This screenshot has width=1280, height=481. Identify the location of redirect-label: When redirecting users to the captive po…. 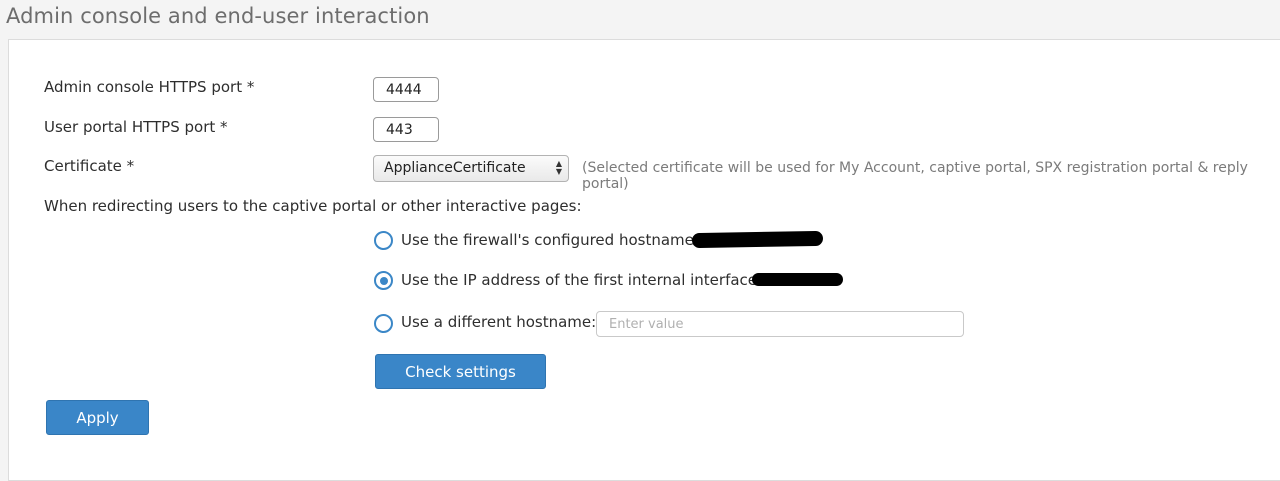
(313, 206).